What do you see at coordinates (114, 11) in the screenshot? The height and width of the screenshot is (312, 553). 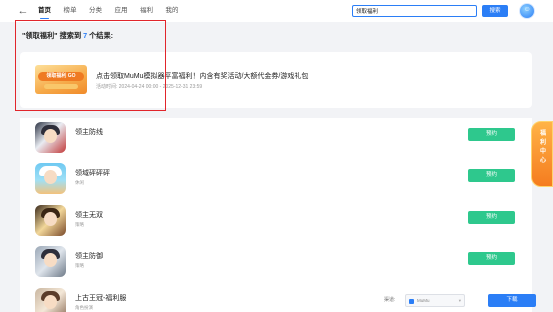 I see `main-nav: 首页 榜单 分类 应用 福利 我的` at bounding box center [114, 11].